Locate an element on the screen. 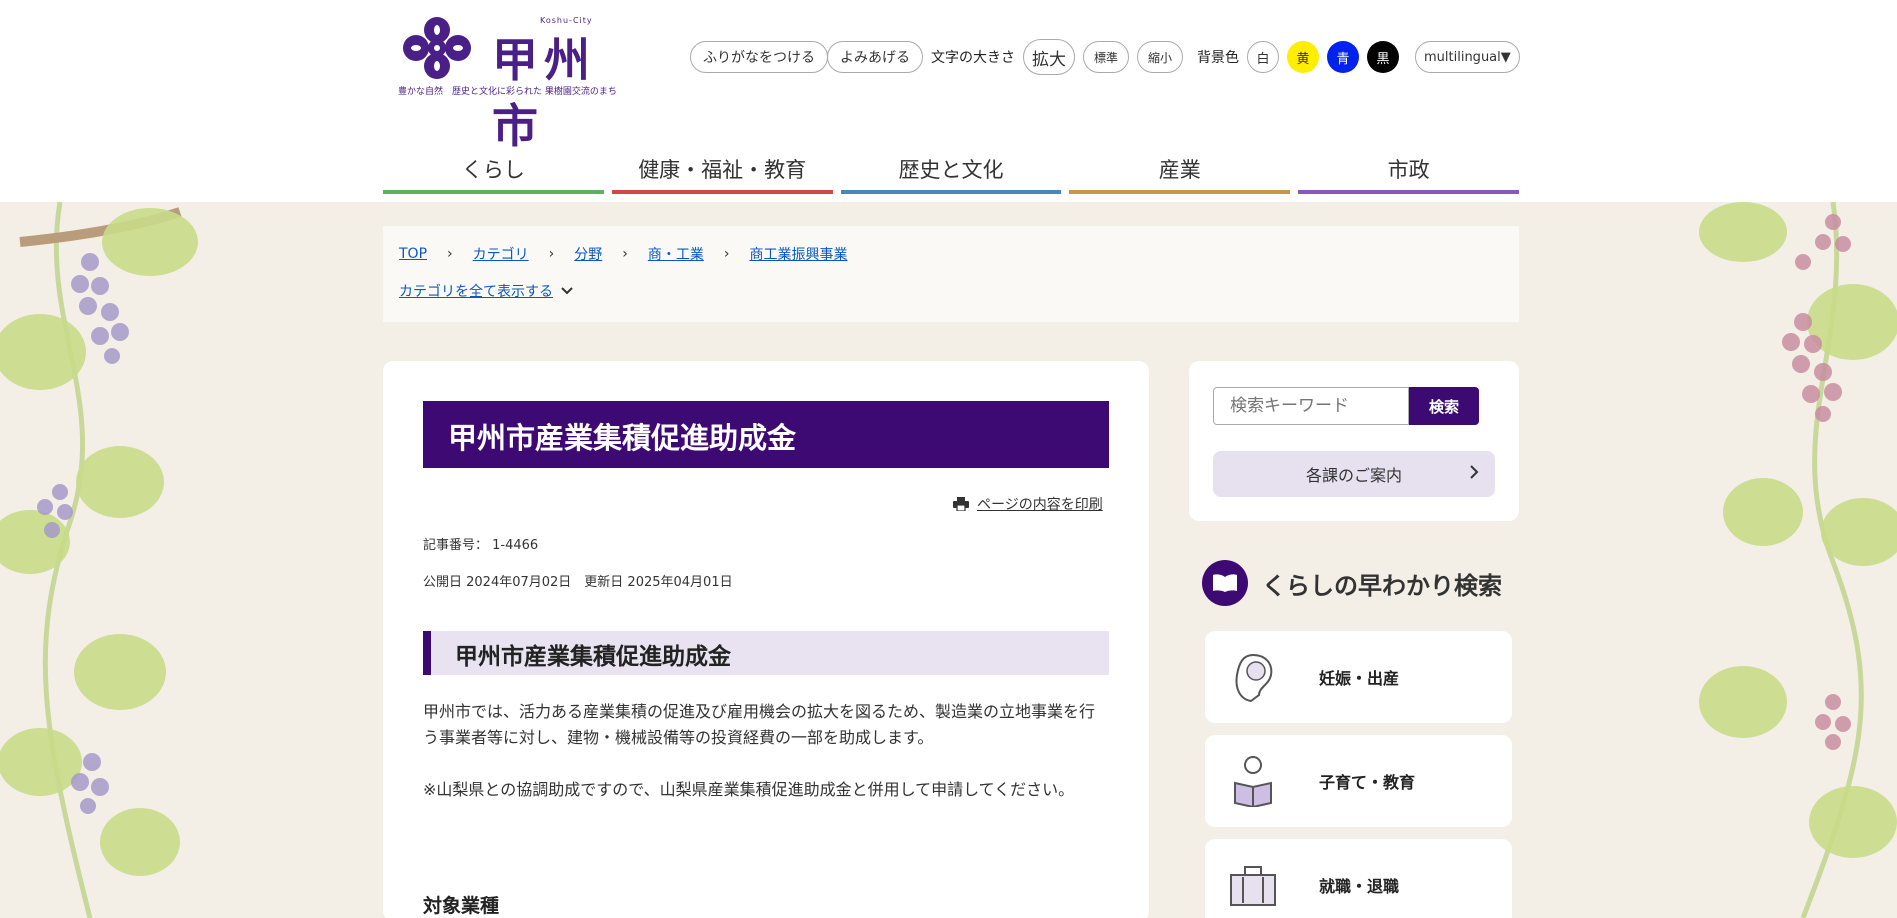 This screenshot has height=918, width=1897. section-heading: 甲州市産業集積促進助成金 is located at coordinates (766, 653).